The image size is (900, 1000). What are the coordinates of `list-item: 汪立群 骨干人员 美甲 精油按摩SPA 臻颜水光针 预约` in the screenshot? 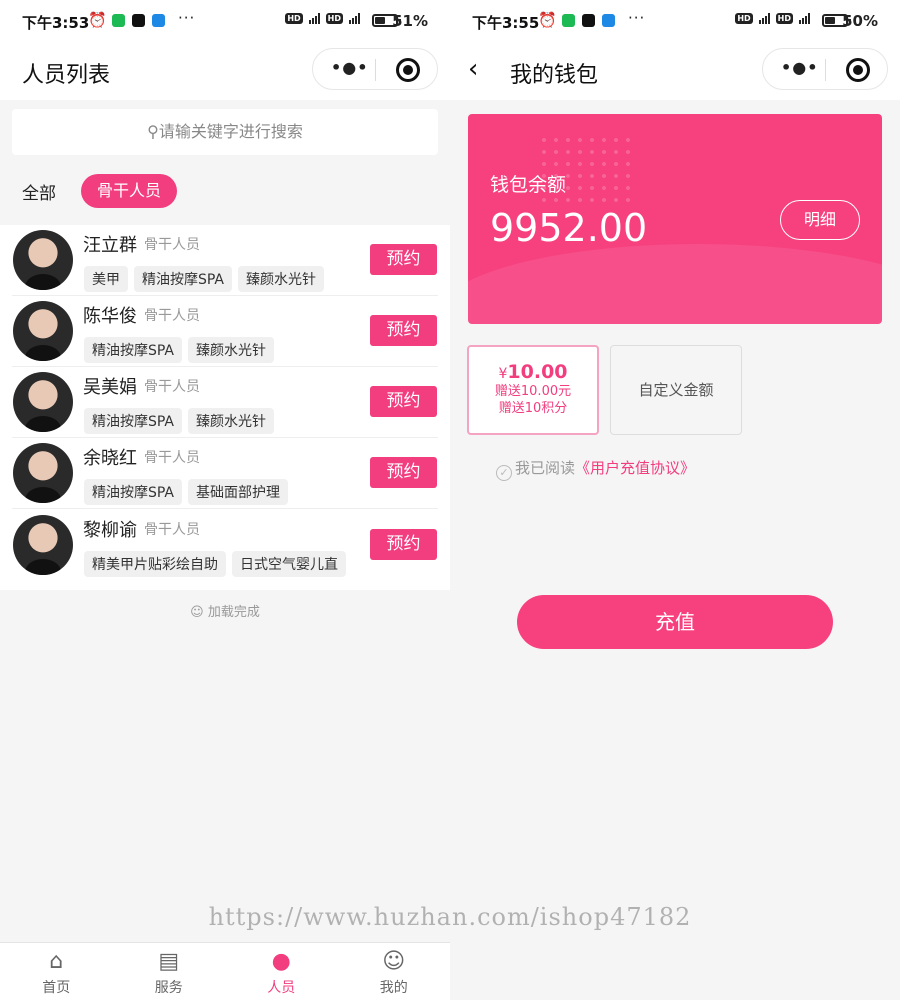 It's located at (225, 260).